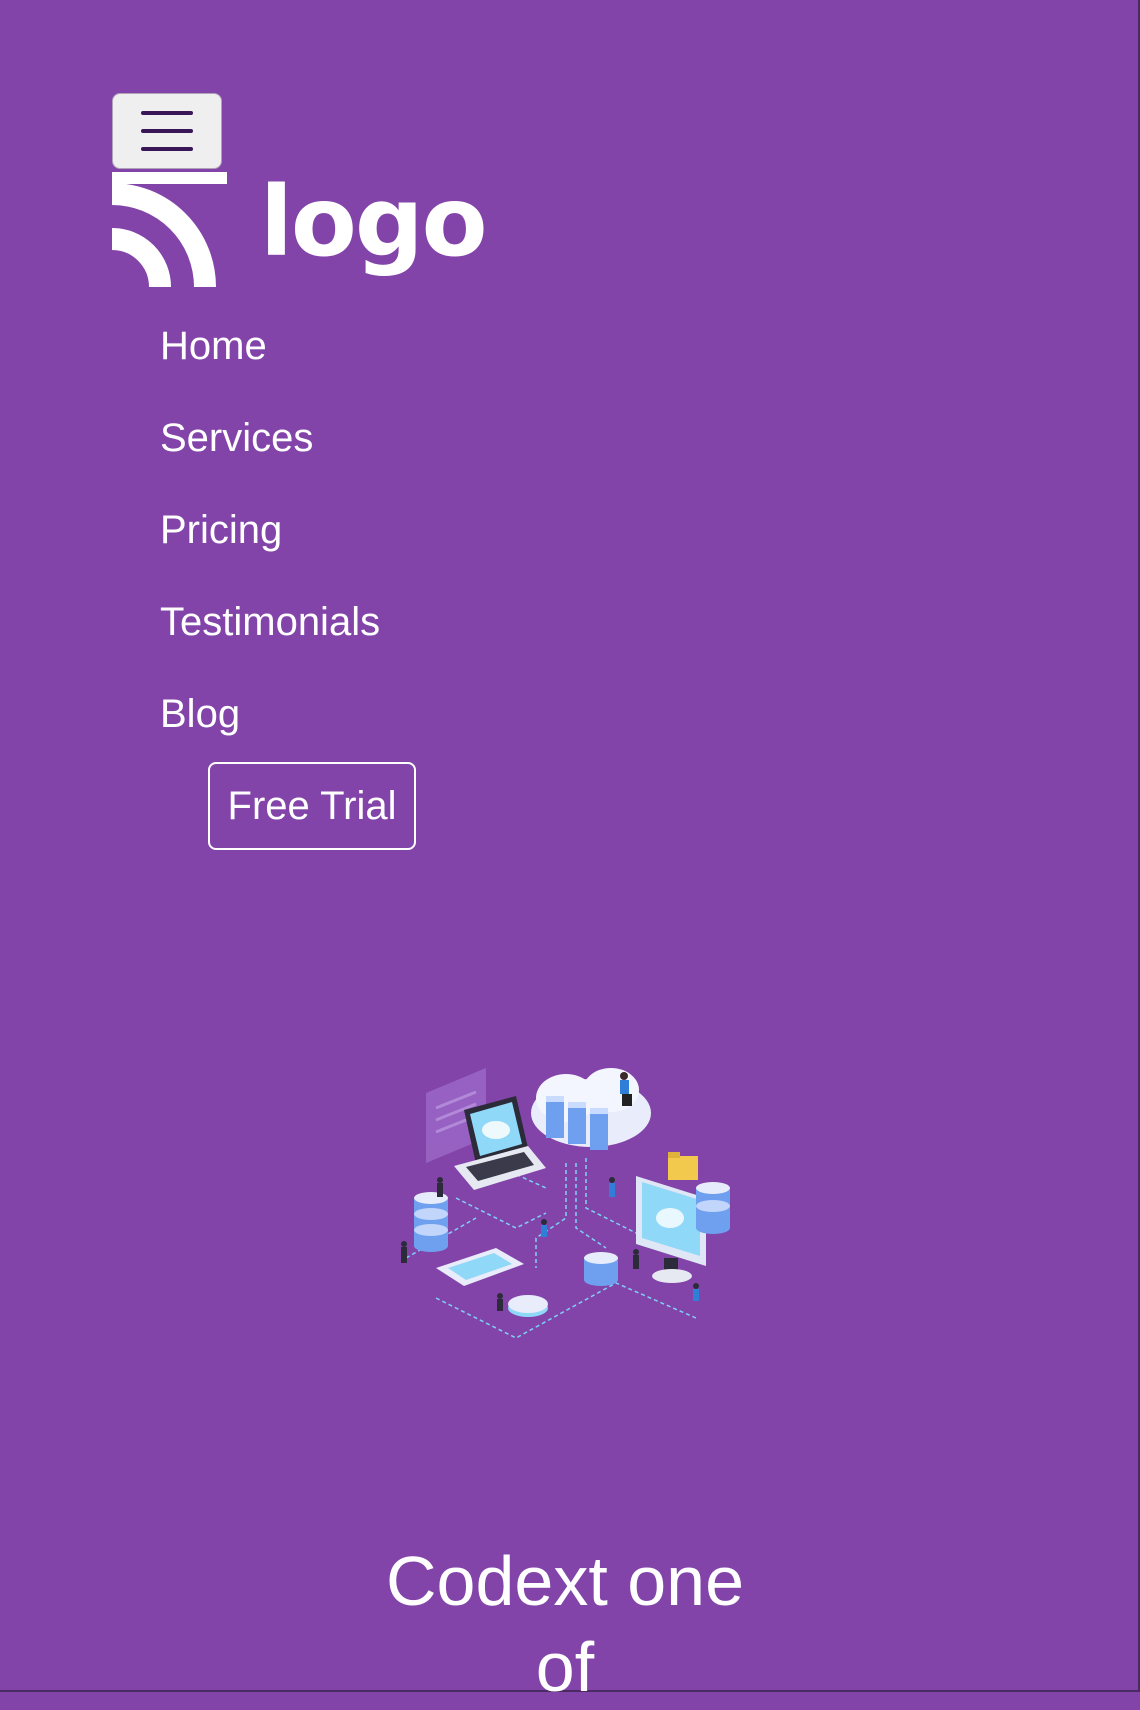  I want to click on hero-title: Codext one of, so click(565, 1624).